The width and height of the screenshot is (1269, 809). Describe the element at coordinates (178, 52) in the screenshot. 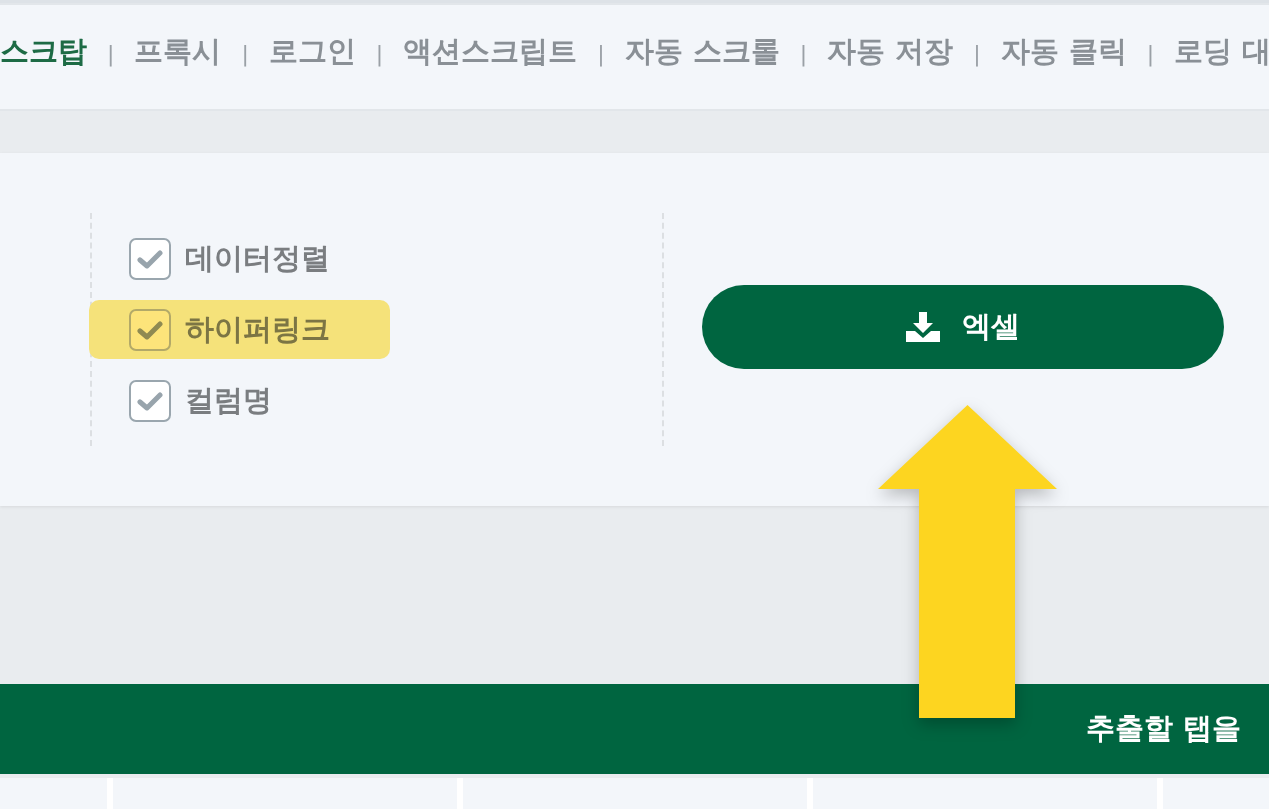

I see `nav-tab: 프록시` at that location.